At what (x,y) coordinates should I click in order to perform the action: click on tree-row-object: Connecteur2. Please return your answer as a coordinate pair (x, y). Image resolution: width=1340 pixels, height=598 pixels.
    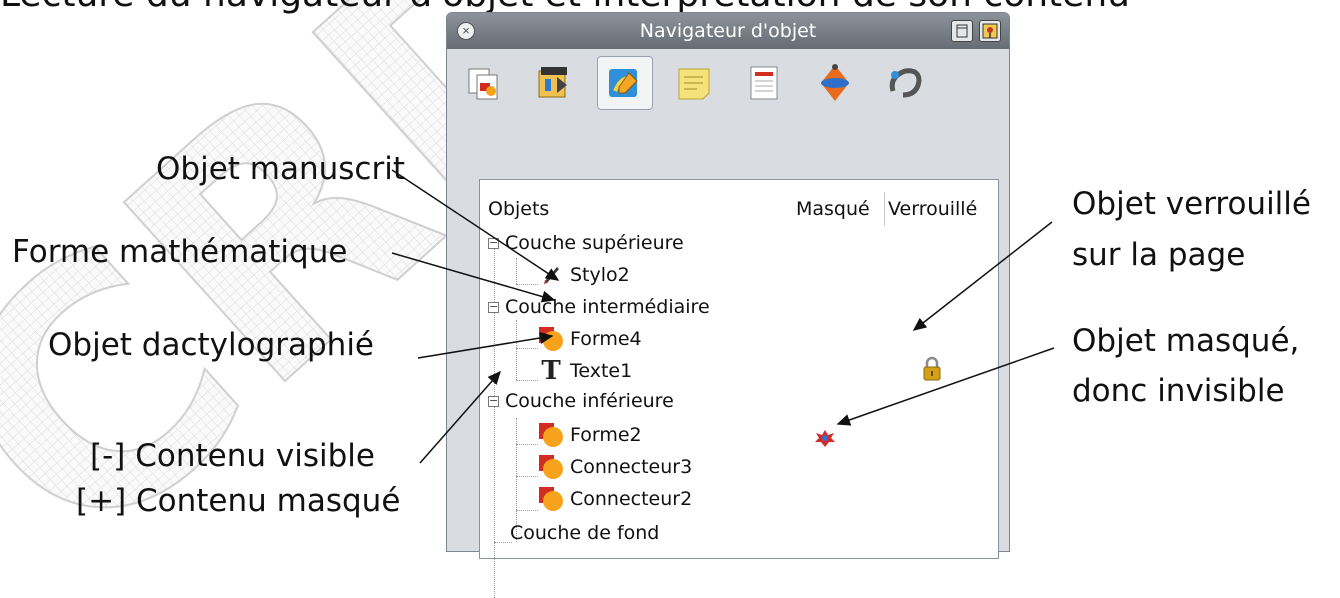
    Looking at the image, I should click on (615, 499).